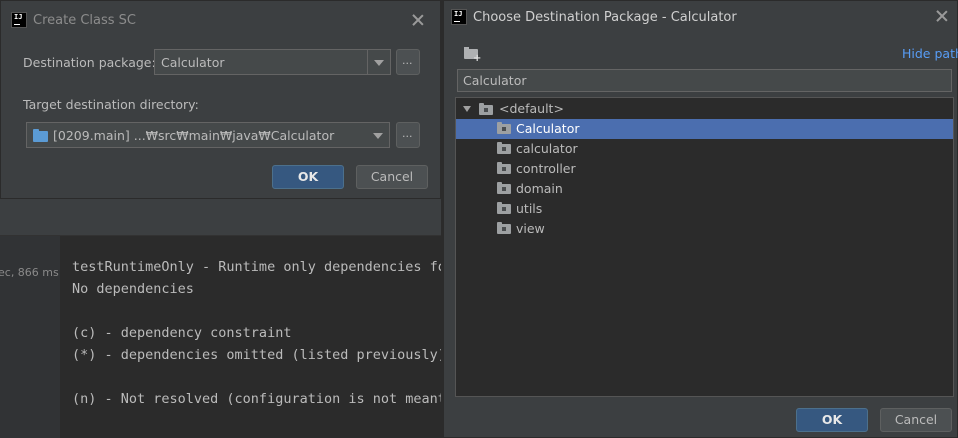  I want to click on target-directory-label: Target destination directory:, so click(111, 104).